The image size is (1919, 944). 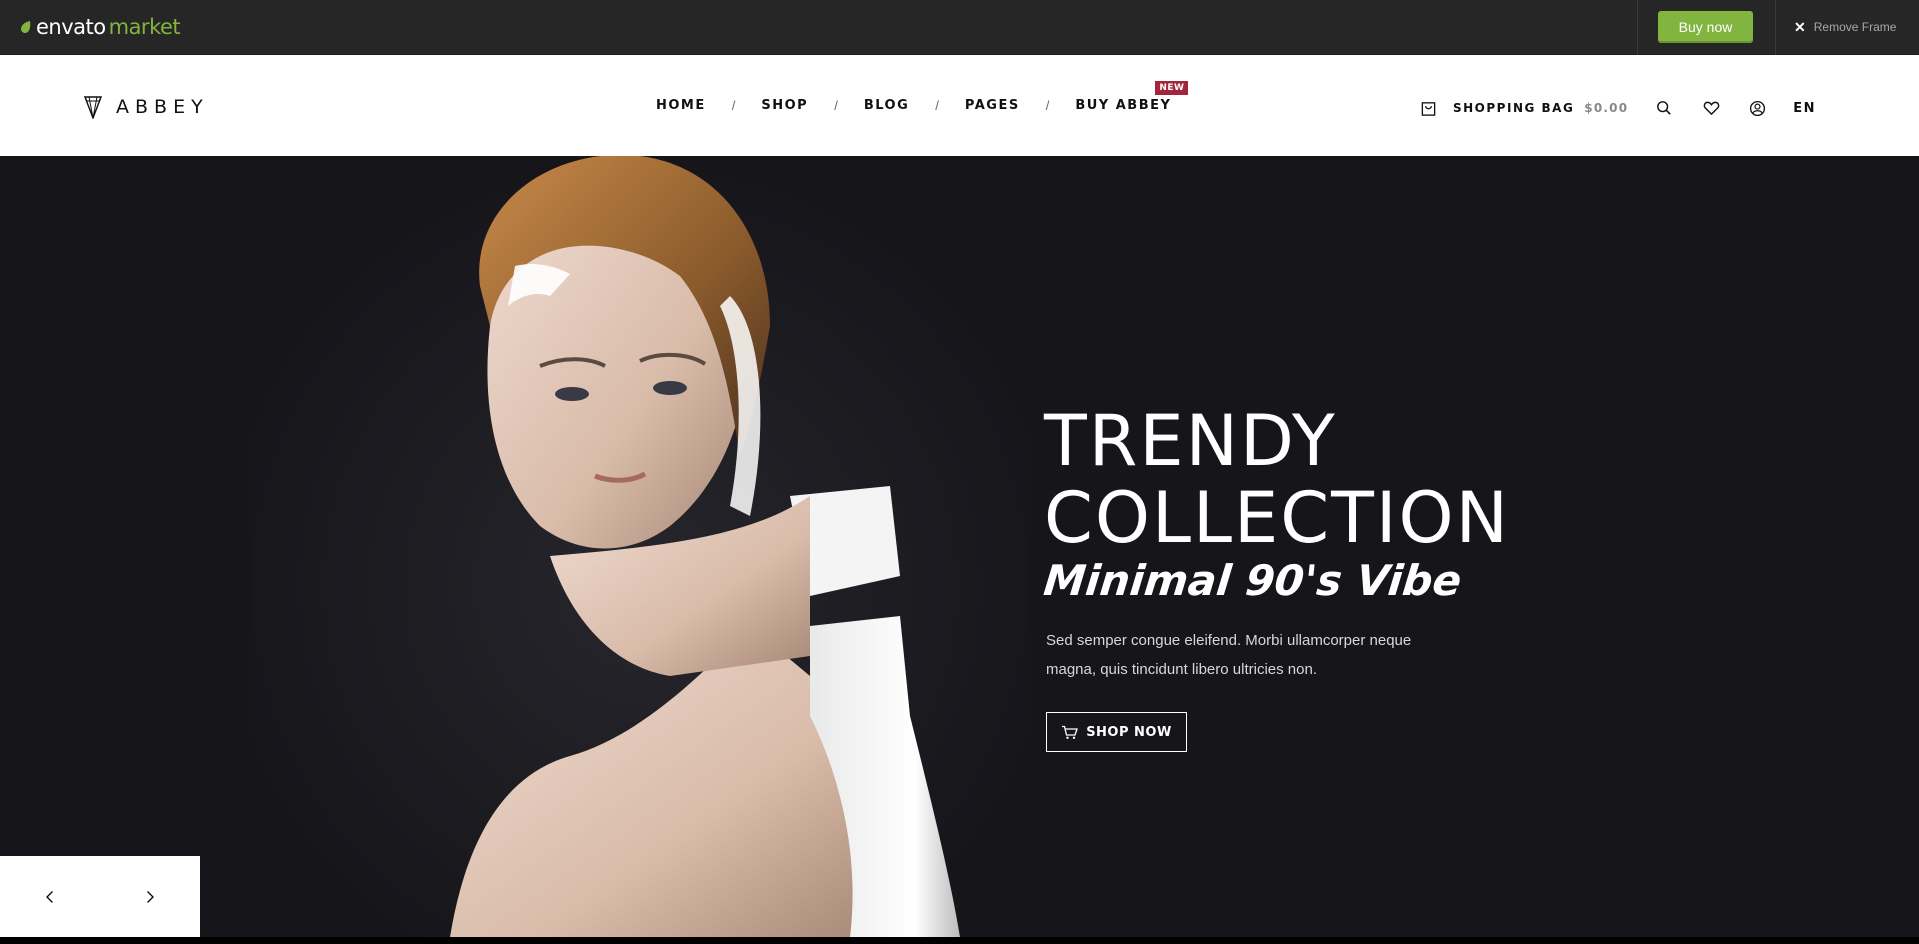 What do you see at coordinates (71, 27) in the screenshot?
I see `envato-brand-text: envato` at bounding box center [71, 27].